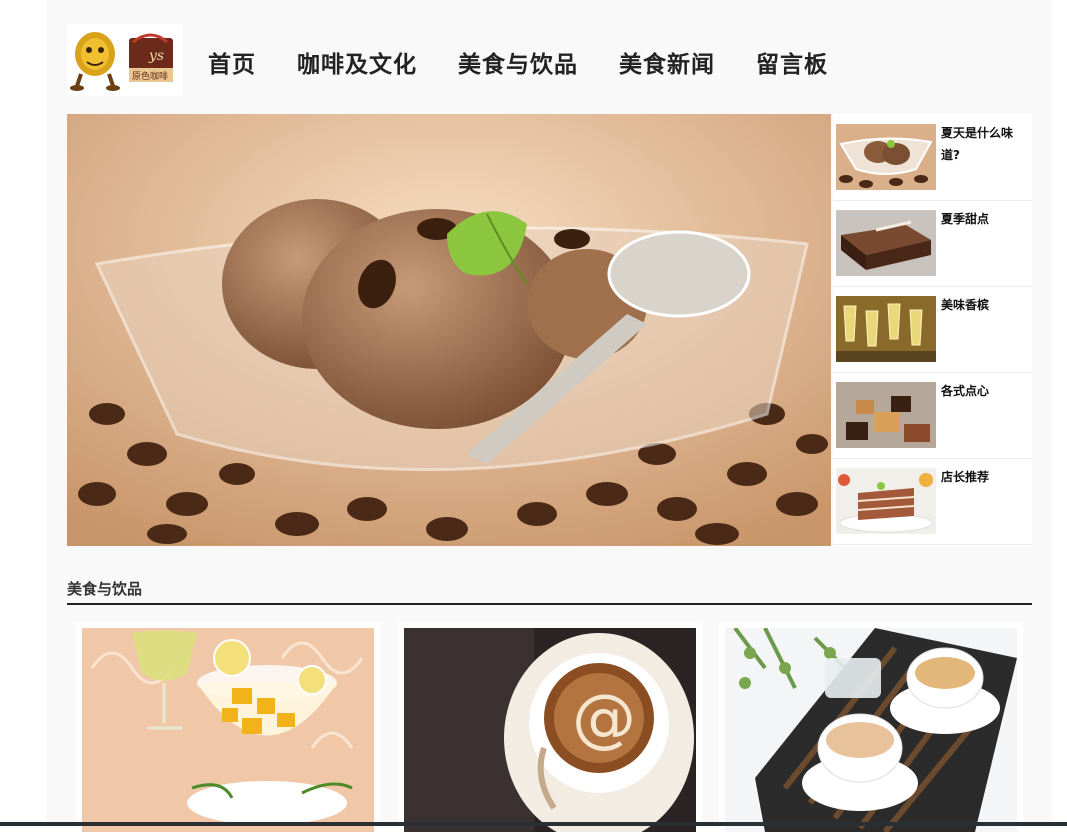 The image size is (1067, 832). What do you see at coordinates (357, 65) in the screenshot?
I see `nav-coffee-culture: 咖啡及文化` at bounding box center [357, 65].